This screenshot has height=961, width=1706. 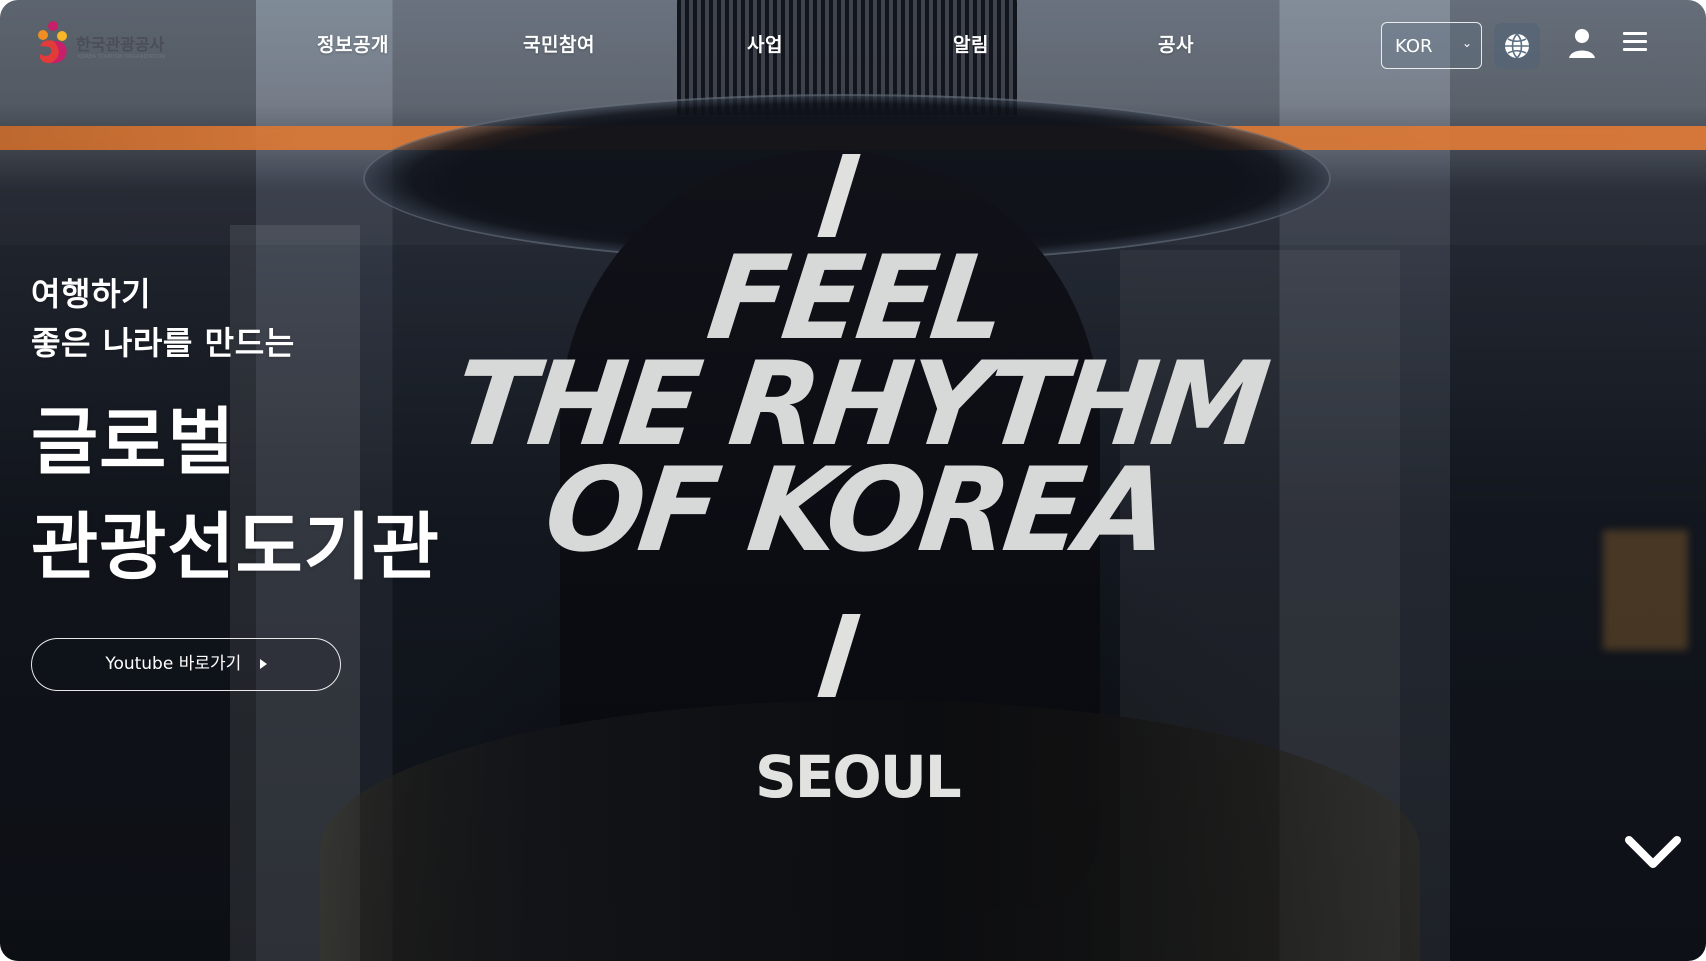 What do you see at coordinates (1582, 44) in the screenshot?
I see `user-icon` at bounding box center [1582, 44].